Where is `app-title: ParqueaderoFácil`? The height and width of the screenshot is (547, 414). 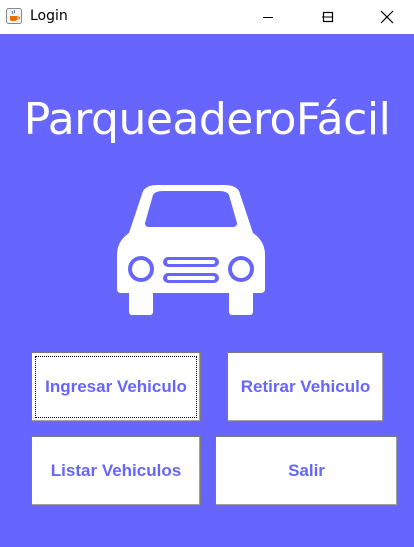 app-title: ParqueaderoFácil is located at coordinates (207, 119).